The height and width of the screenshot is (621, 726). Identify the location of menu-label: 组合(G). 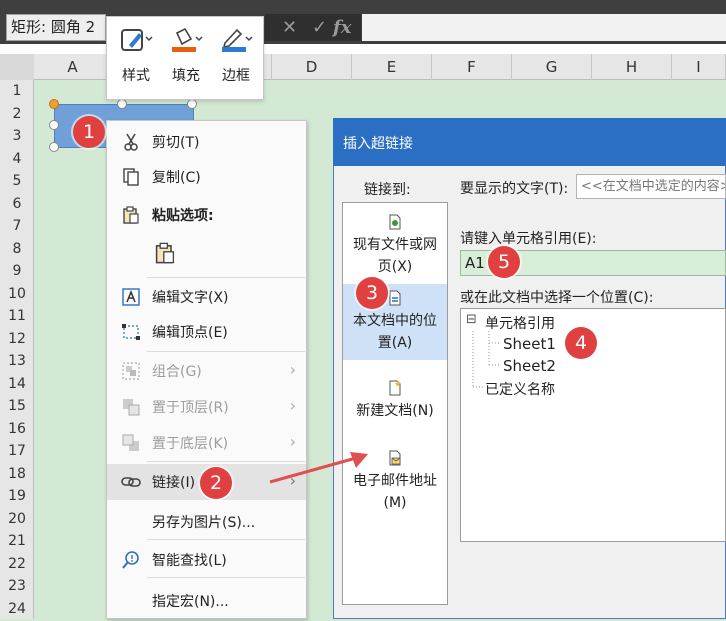
(177, 372).